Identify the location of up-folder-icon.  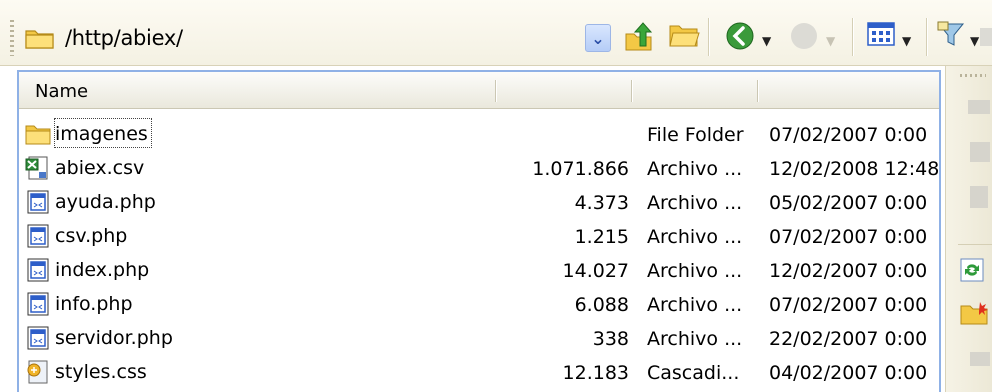
(639, 37).